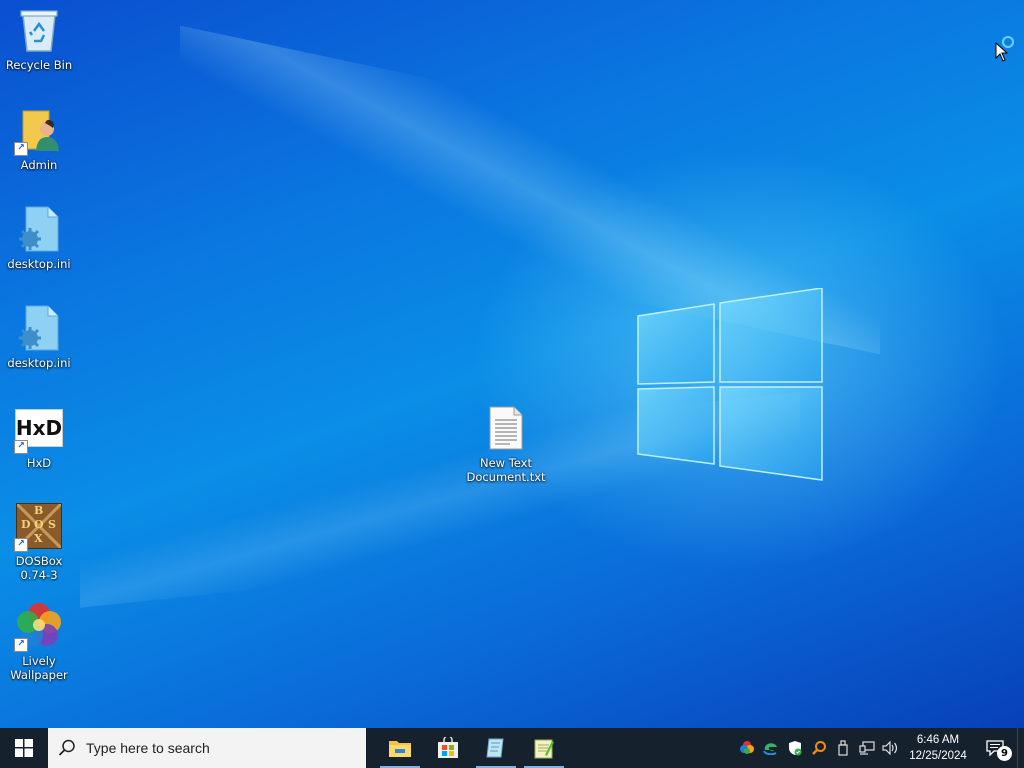 Image resolution: width=1024 pixels, height=768 pixels. Describe the element at coordinates (995, 748) in the screenshot. I see `action-center-button: 9` at that location.